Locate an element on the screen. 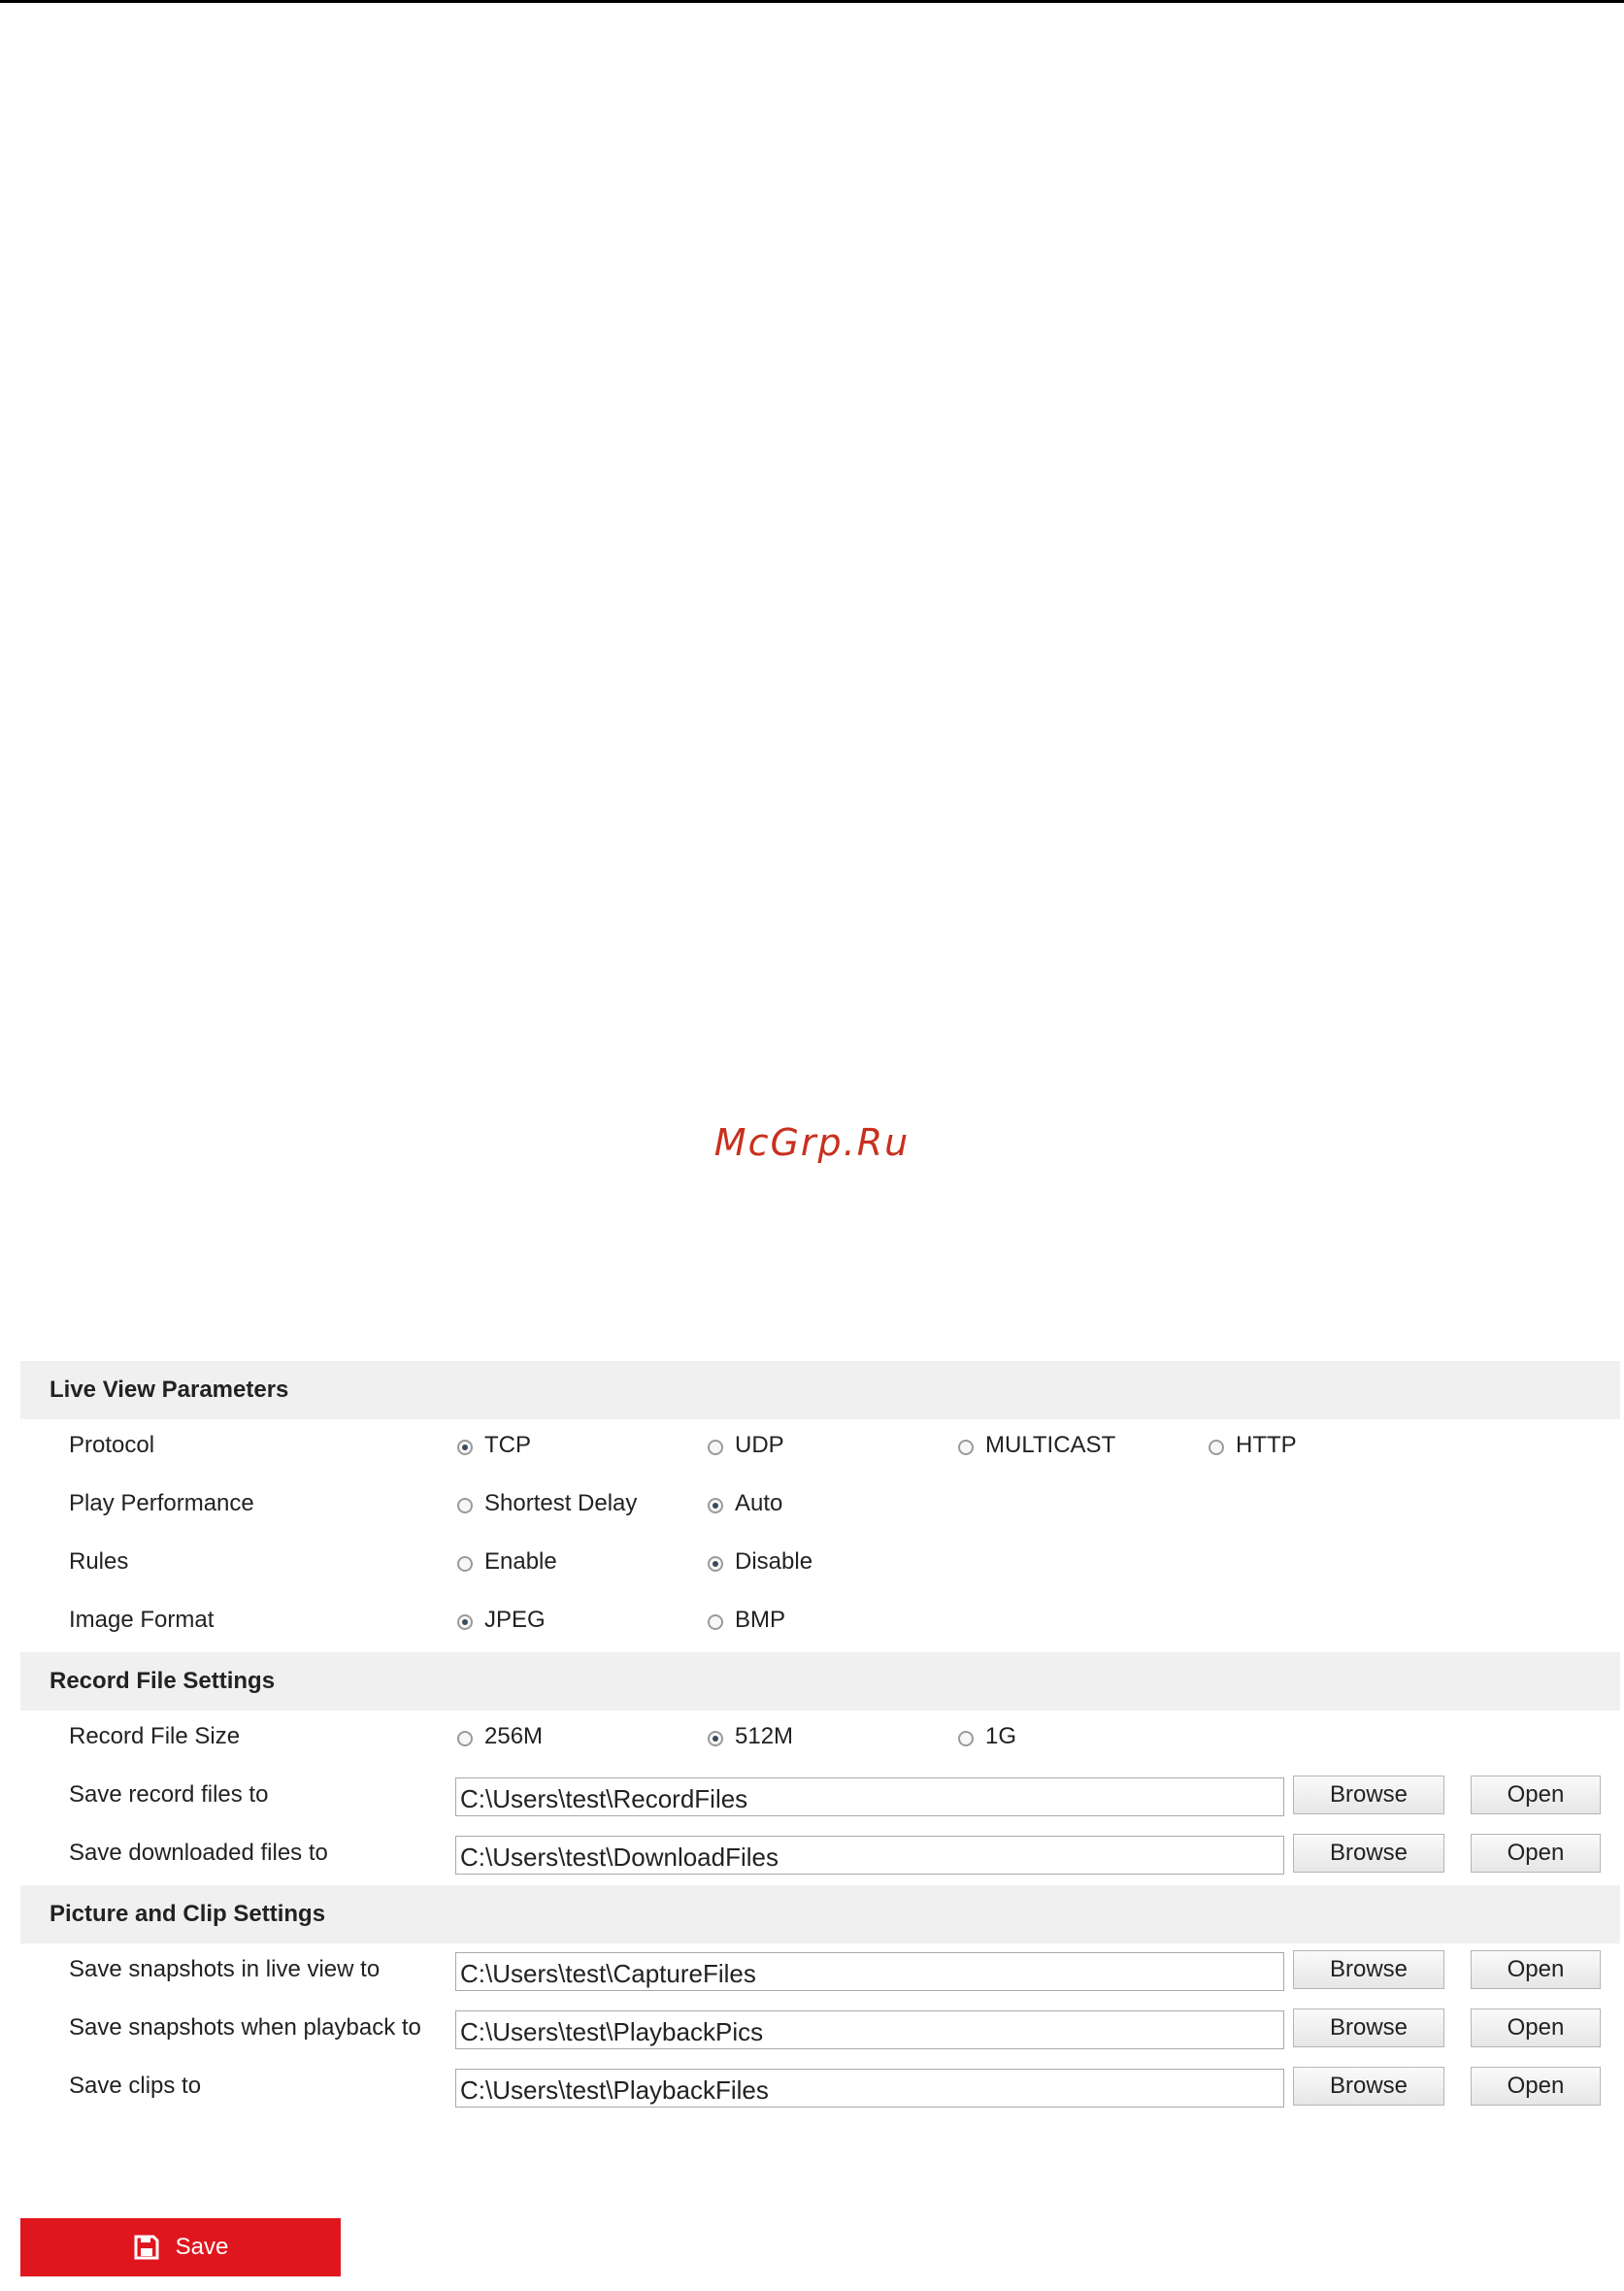 This screenshot has width=1624, height=2291. option-label: Auto is located at coordinates (759, 1503).